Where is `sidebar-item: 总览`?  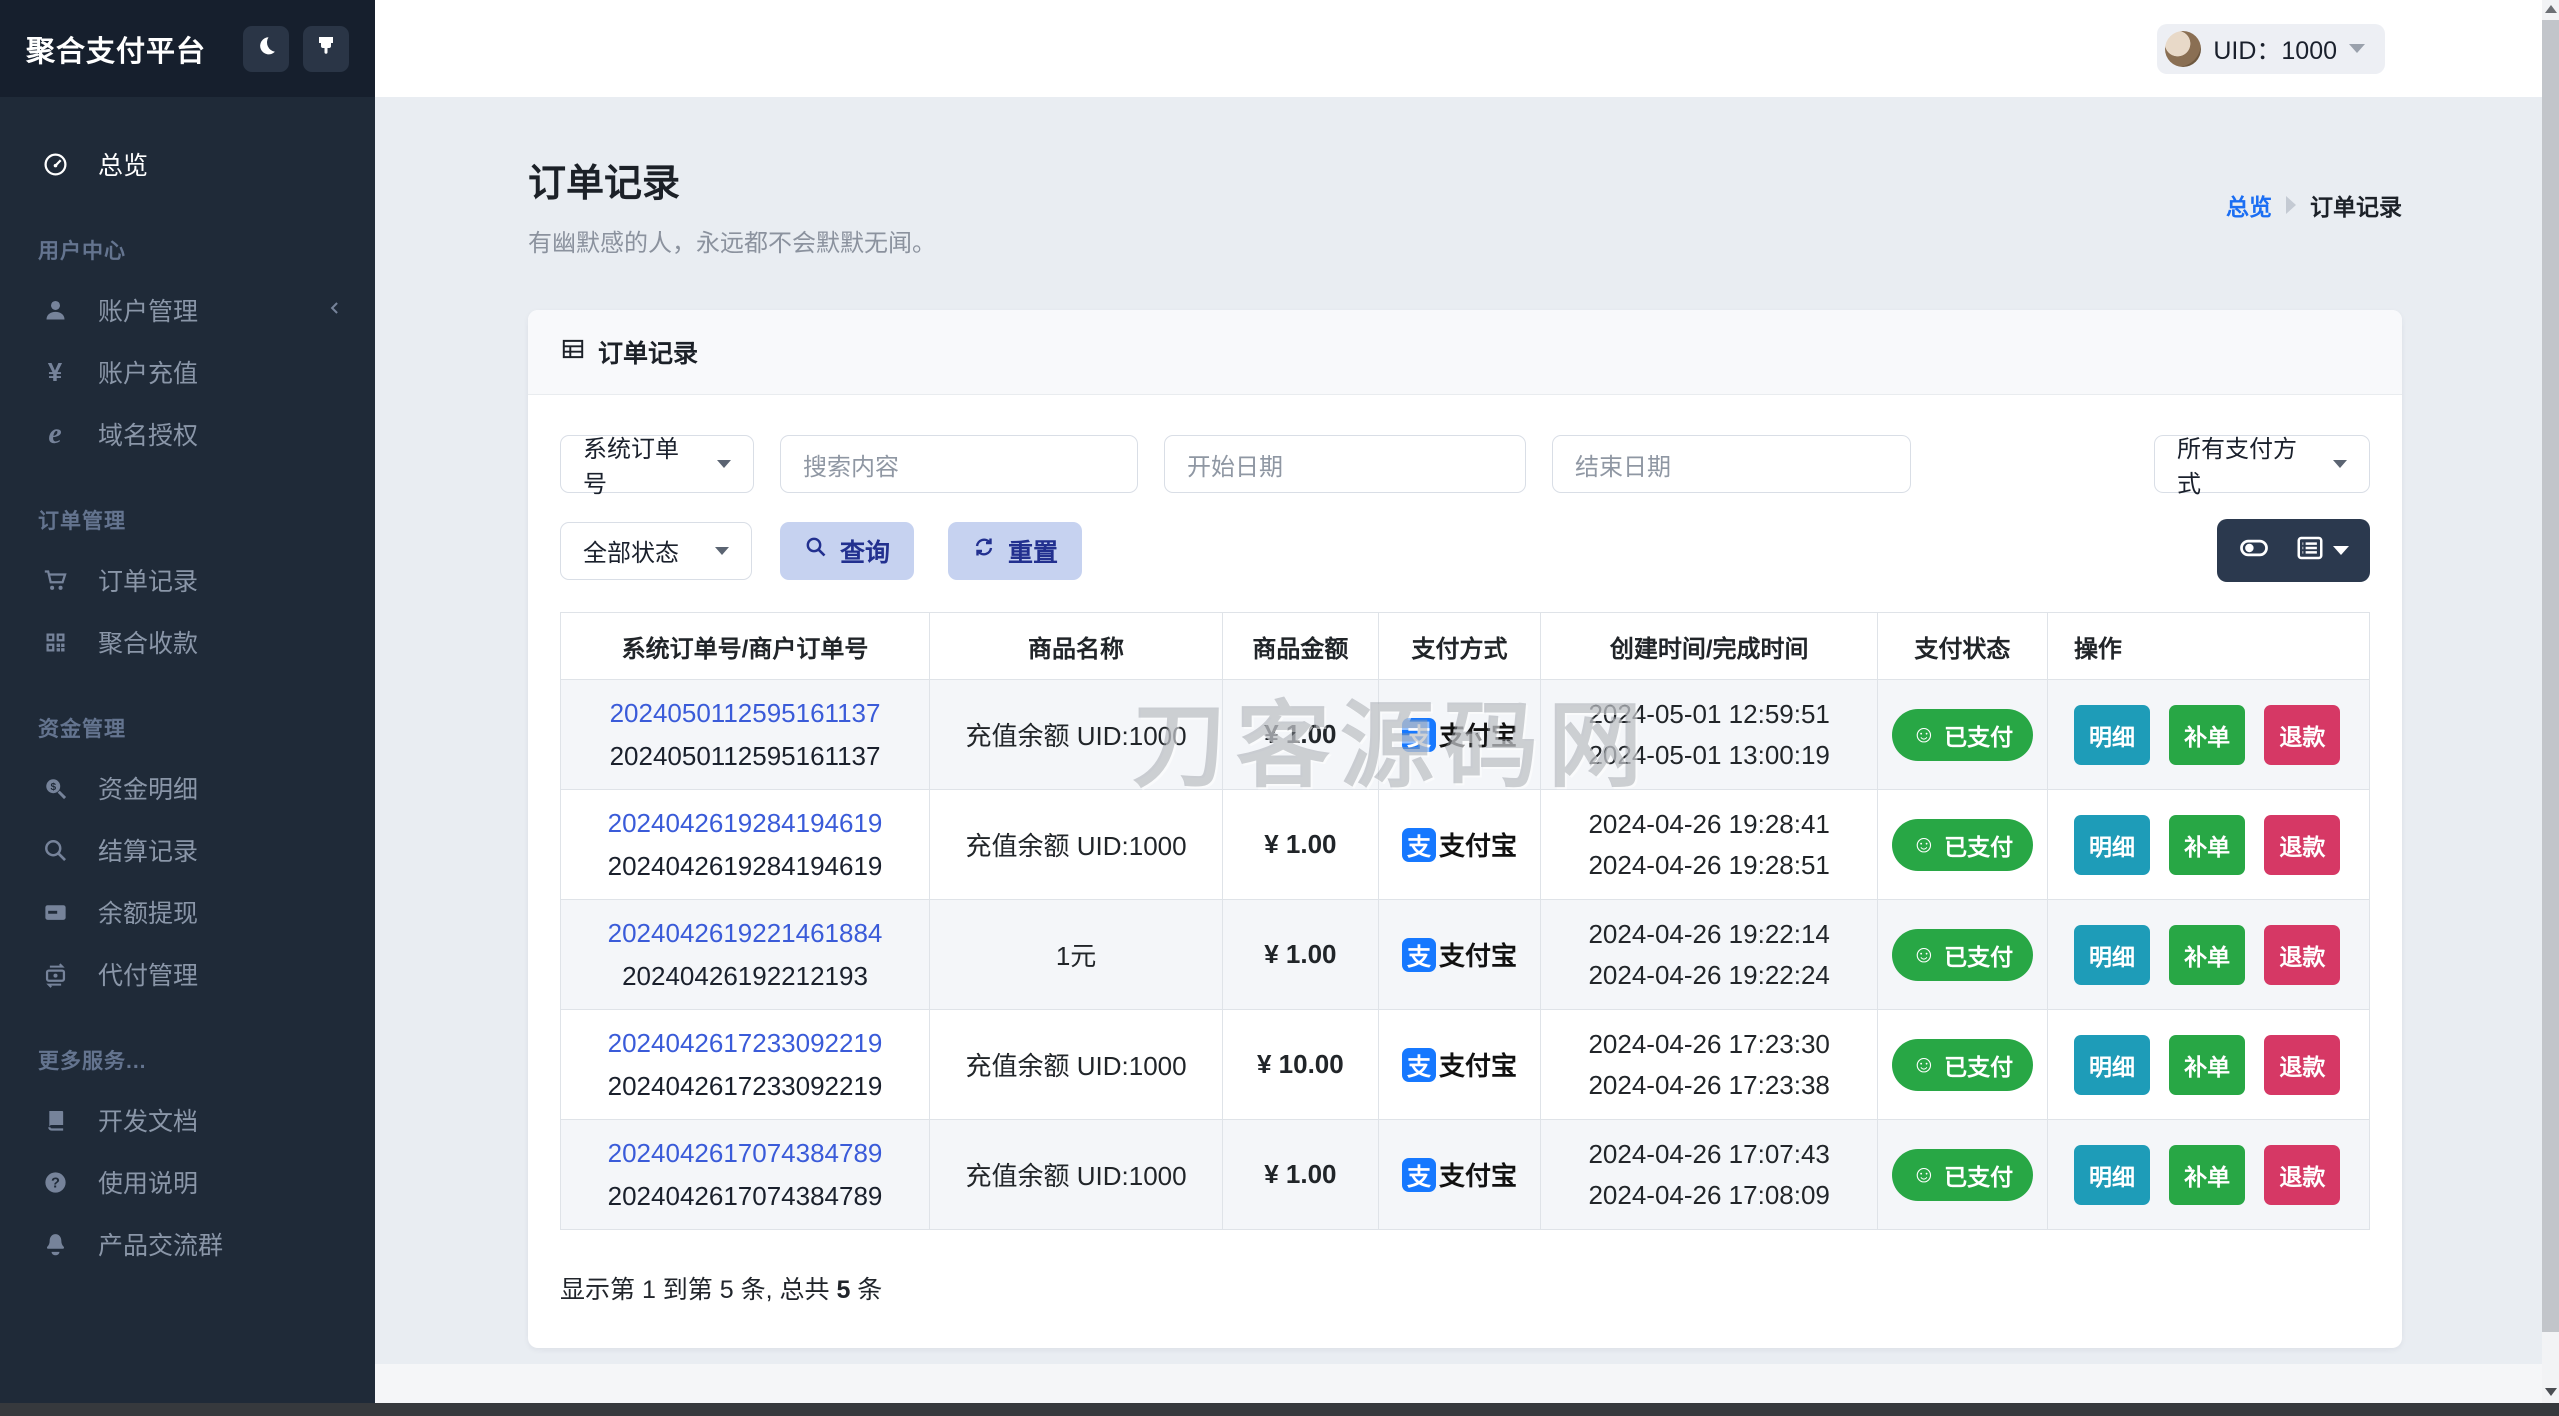
sidebar-item: 总览 is located at coordinates (187, 164).